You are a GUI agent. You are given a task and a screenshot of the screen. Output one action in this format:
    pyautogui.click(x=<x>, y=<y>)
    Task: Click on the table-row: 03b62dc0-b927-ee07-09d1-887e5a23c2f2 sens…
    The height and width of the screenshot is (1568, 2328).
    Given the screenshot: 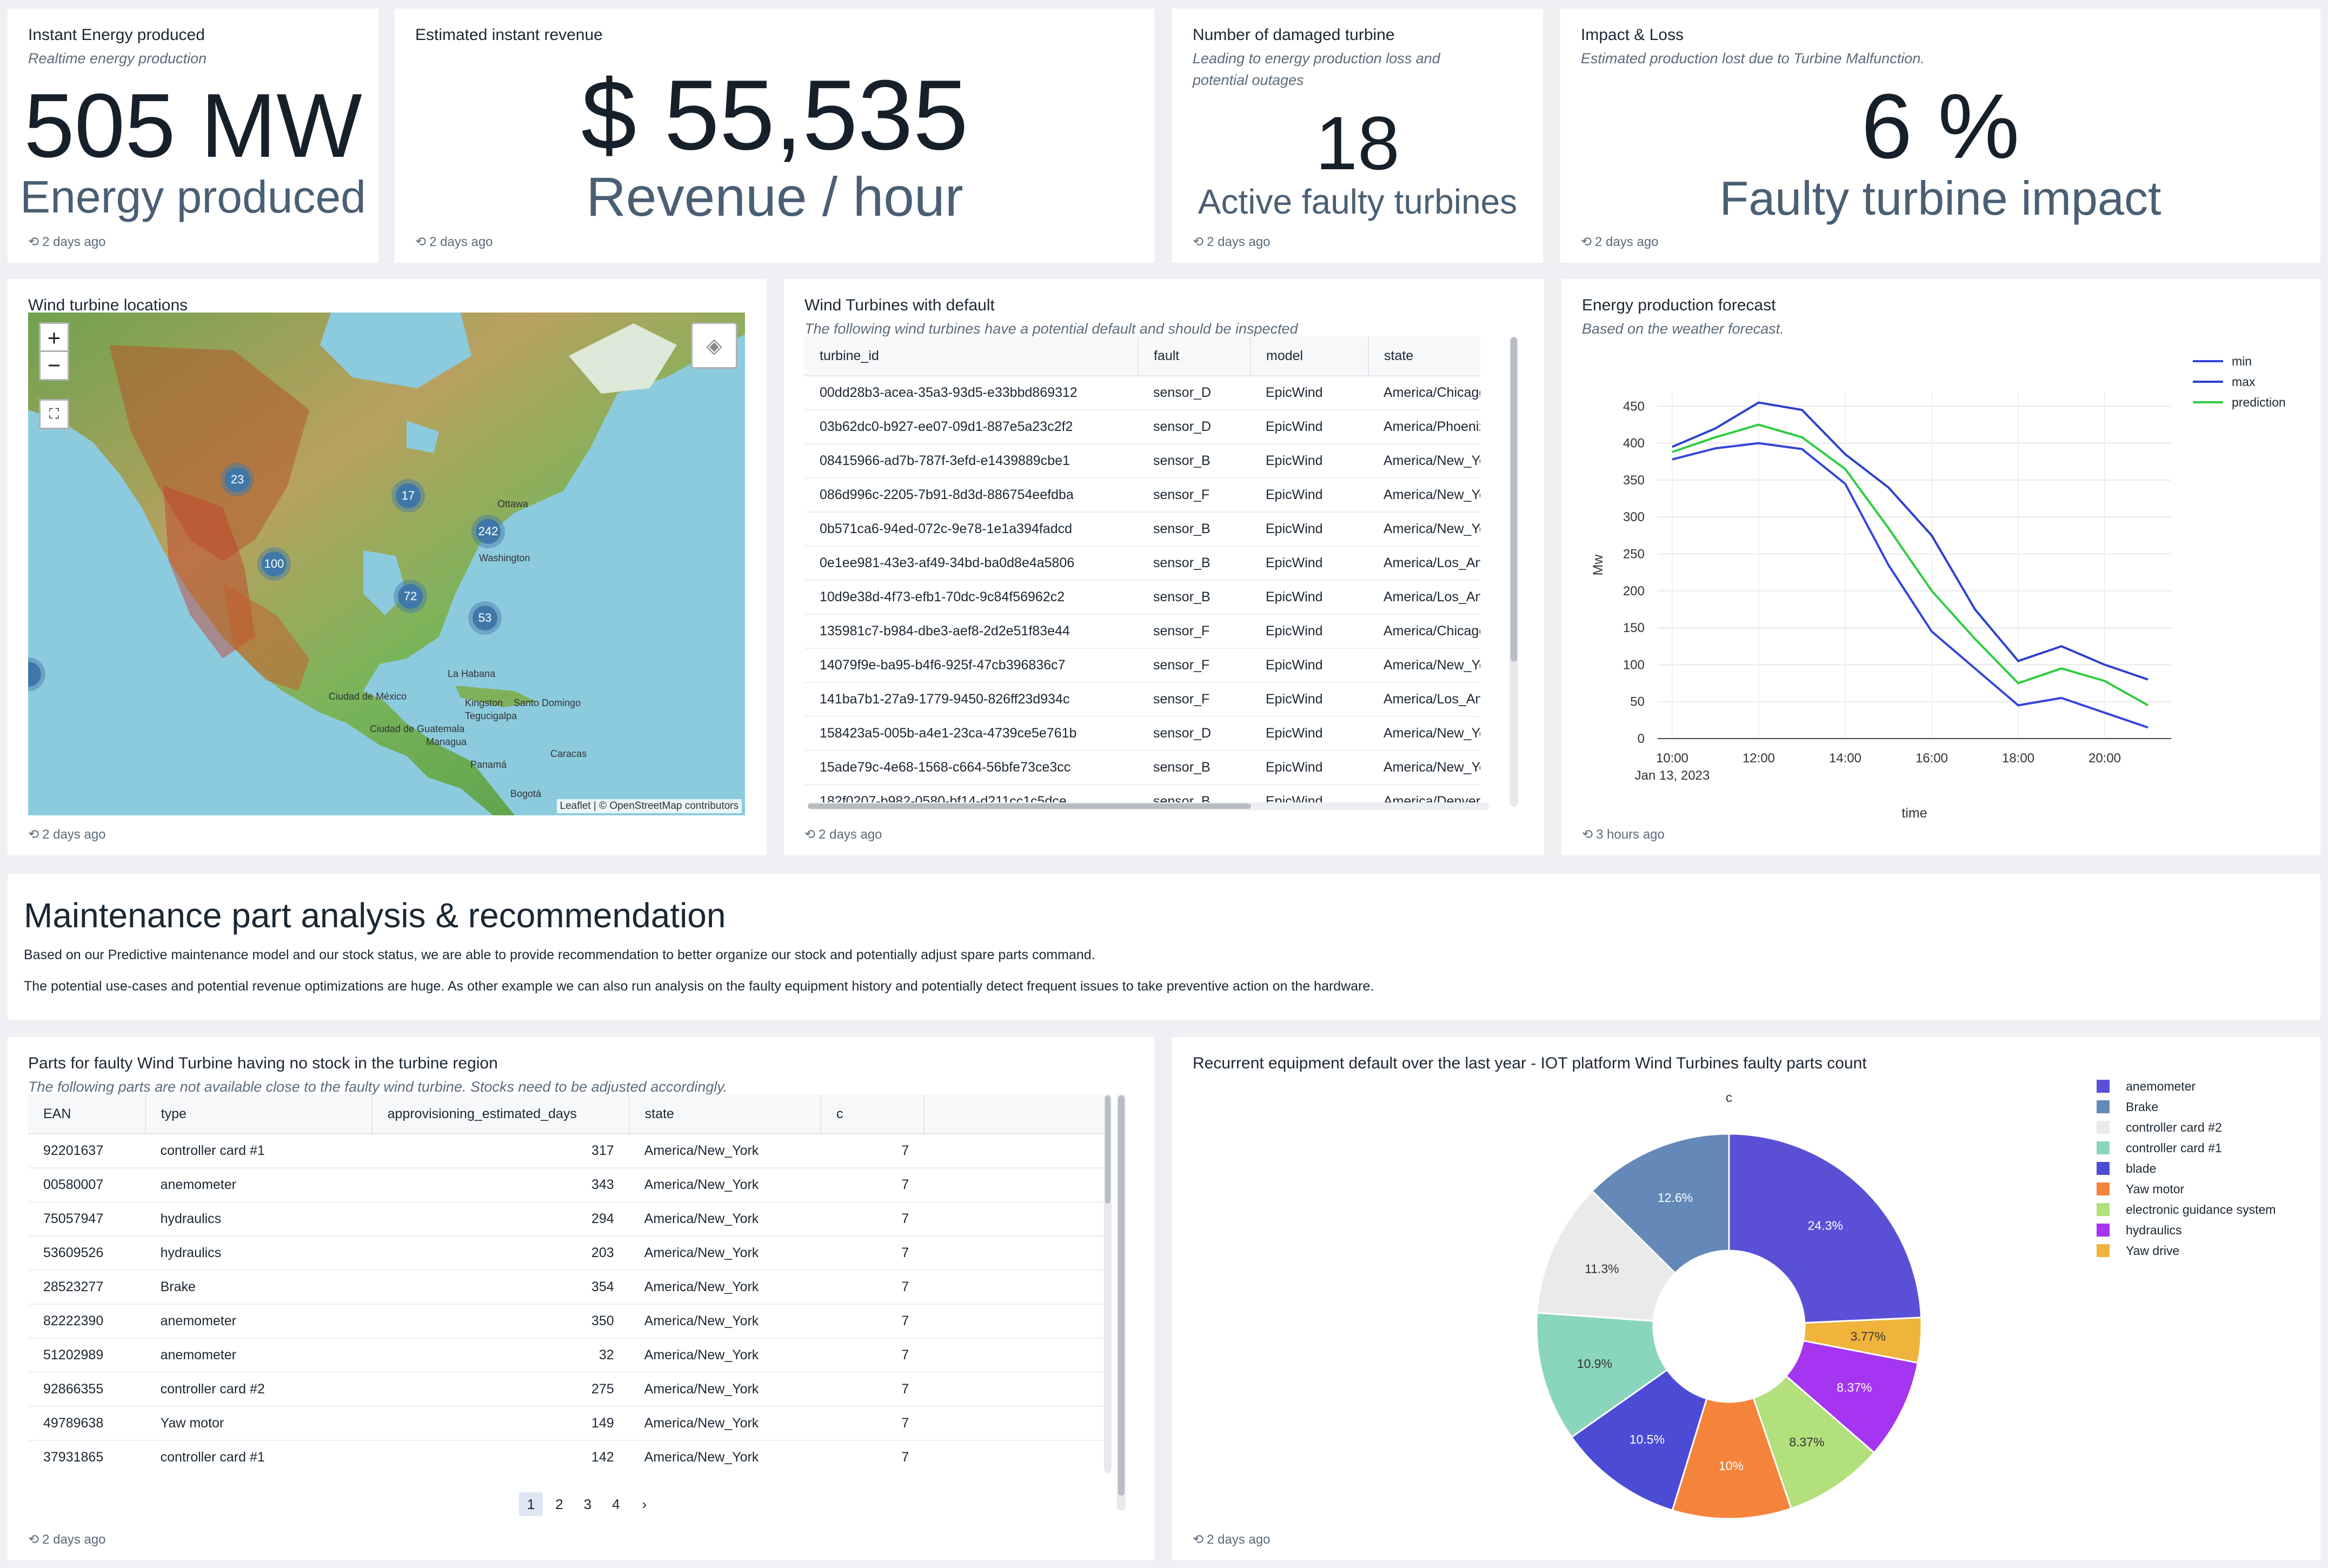 What is the action you would take?
    pyautogui.click(x=1142, y=427)
    